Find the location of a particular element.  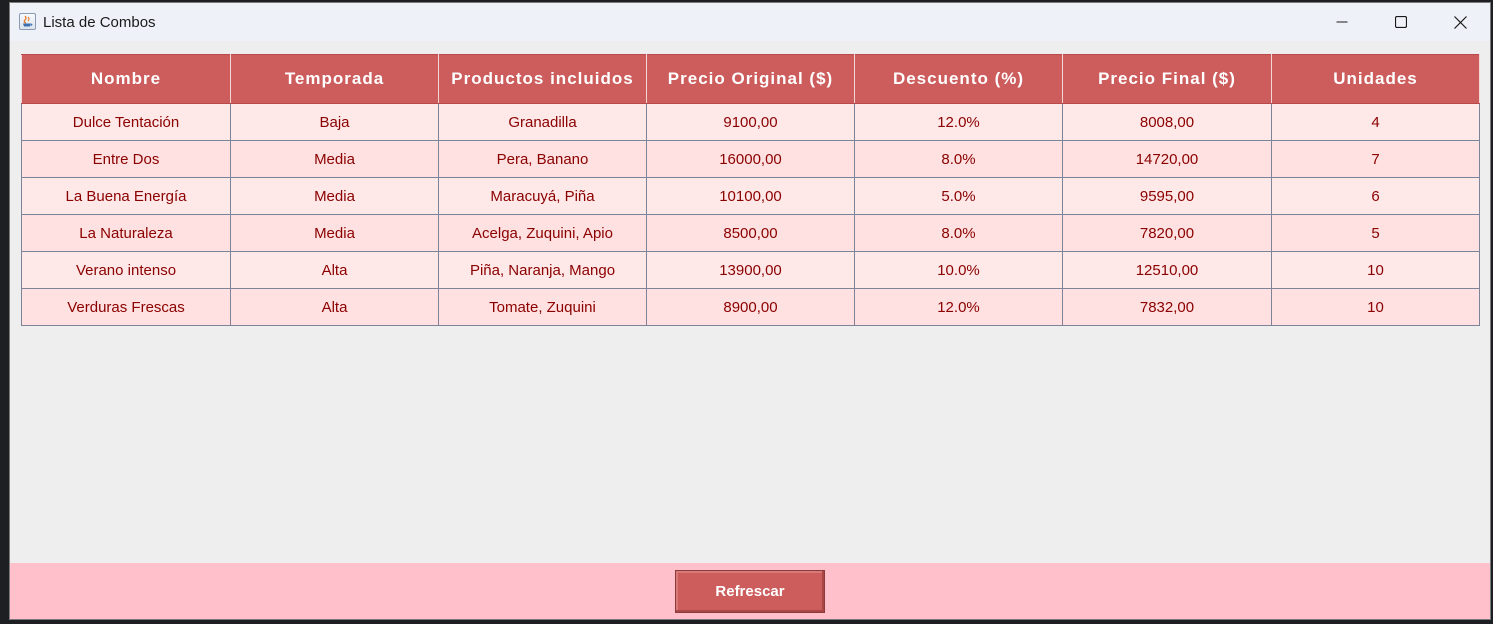

close-icon is located at coordinates (1460, 22).